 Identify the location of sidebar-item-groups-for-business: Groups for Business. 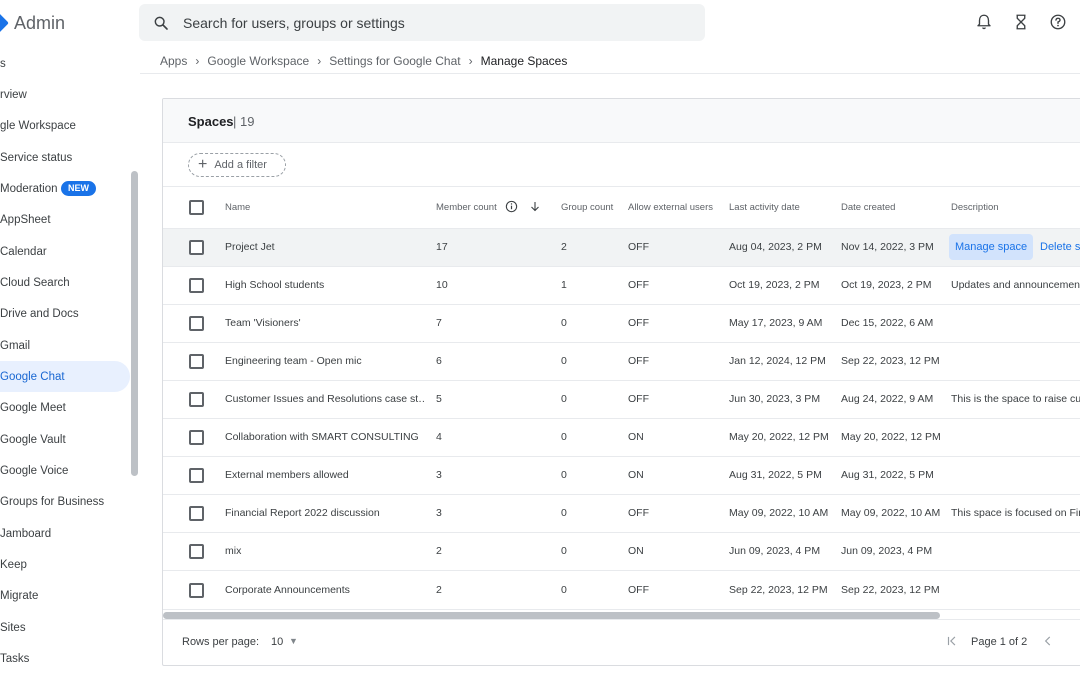
(65, 501).